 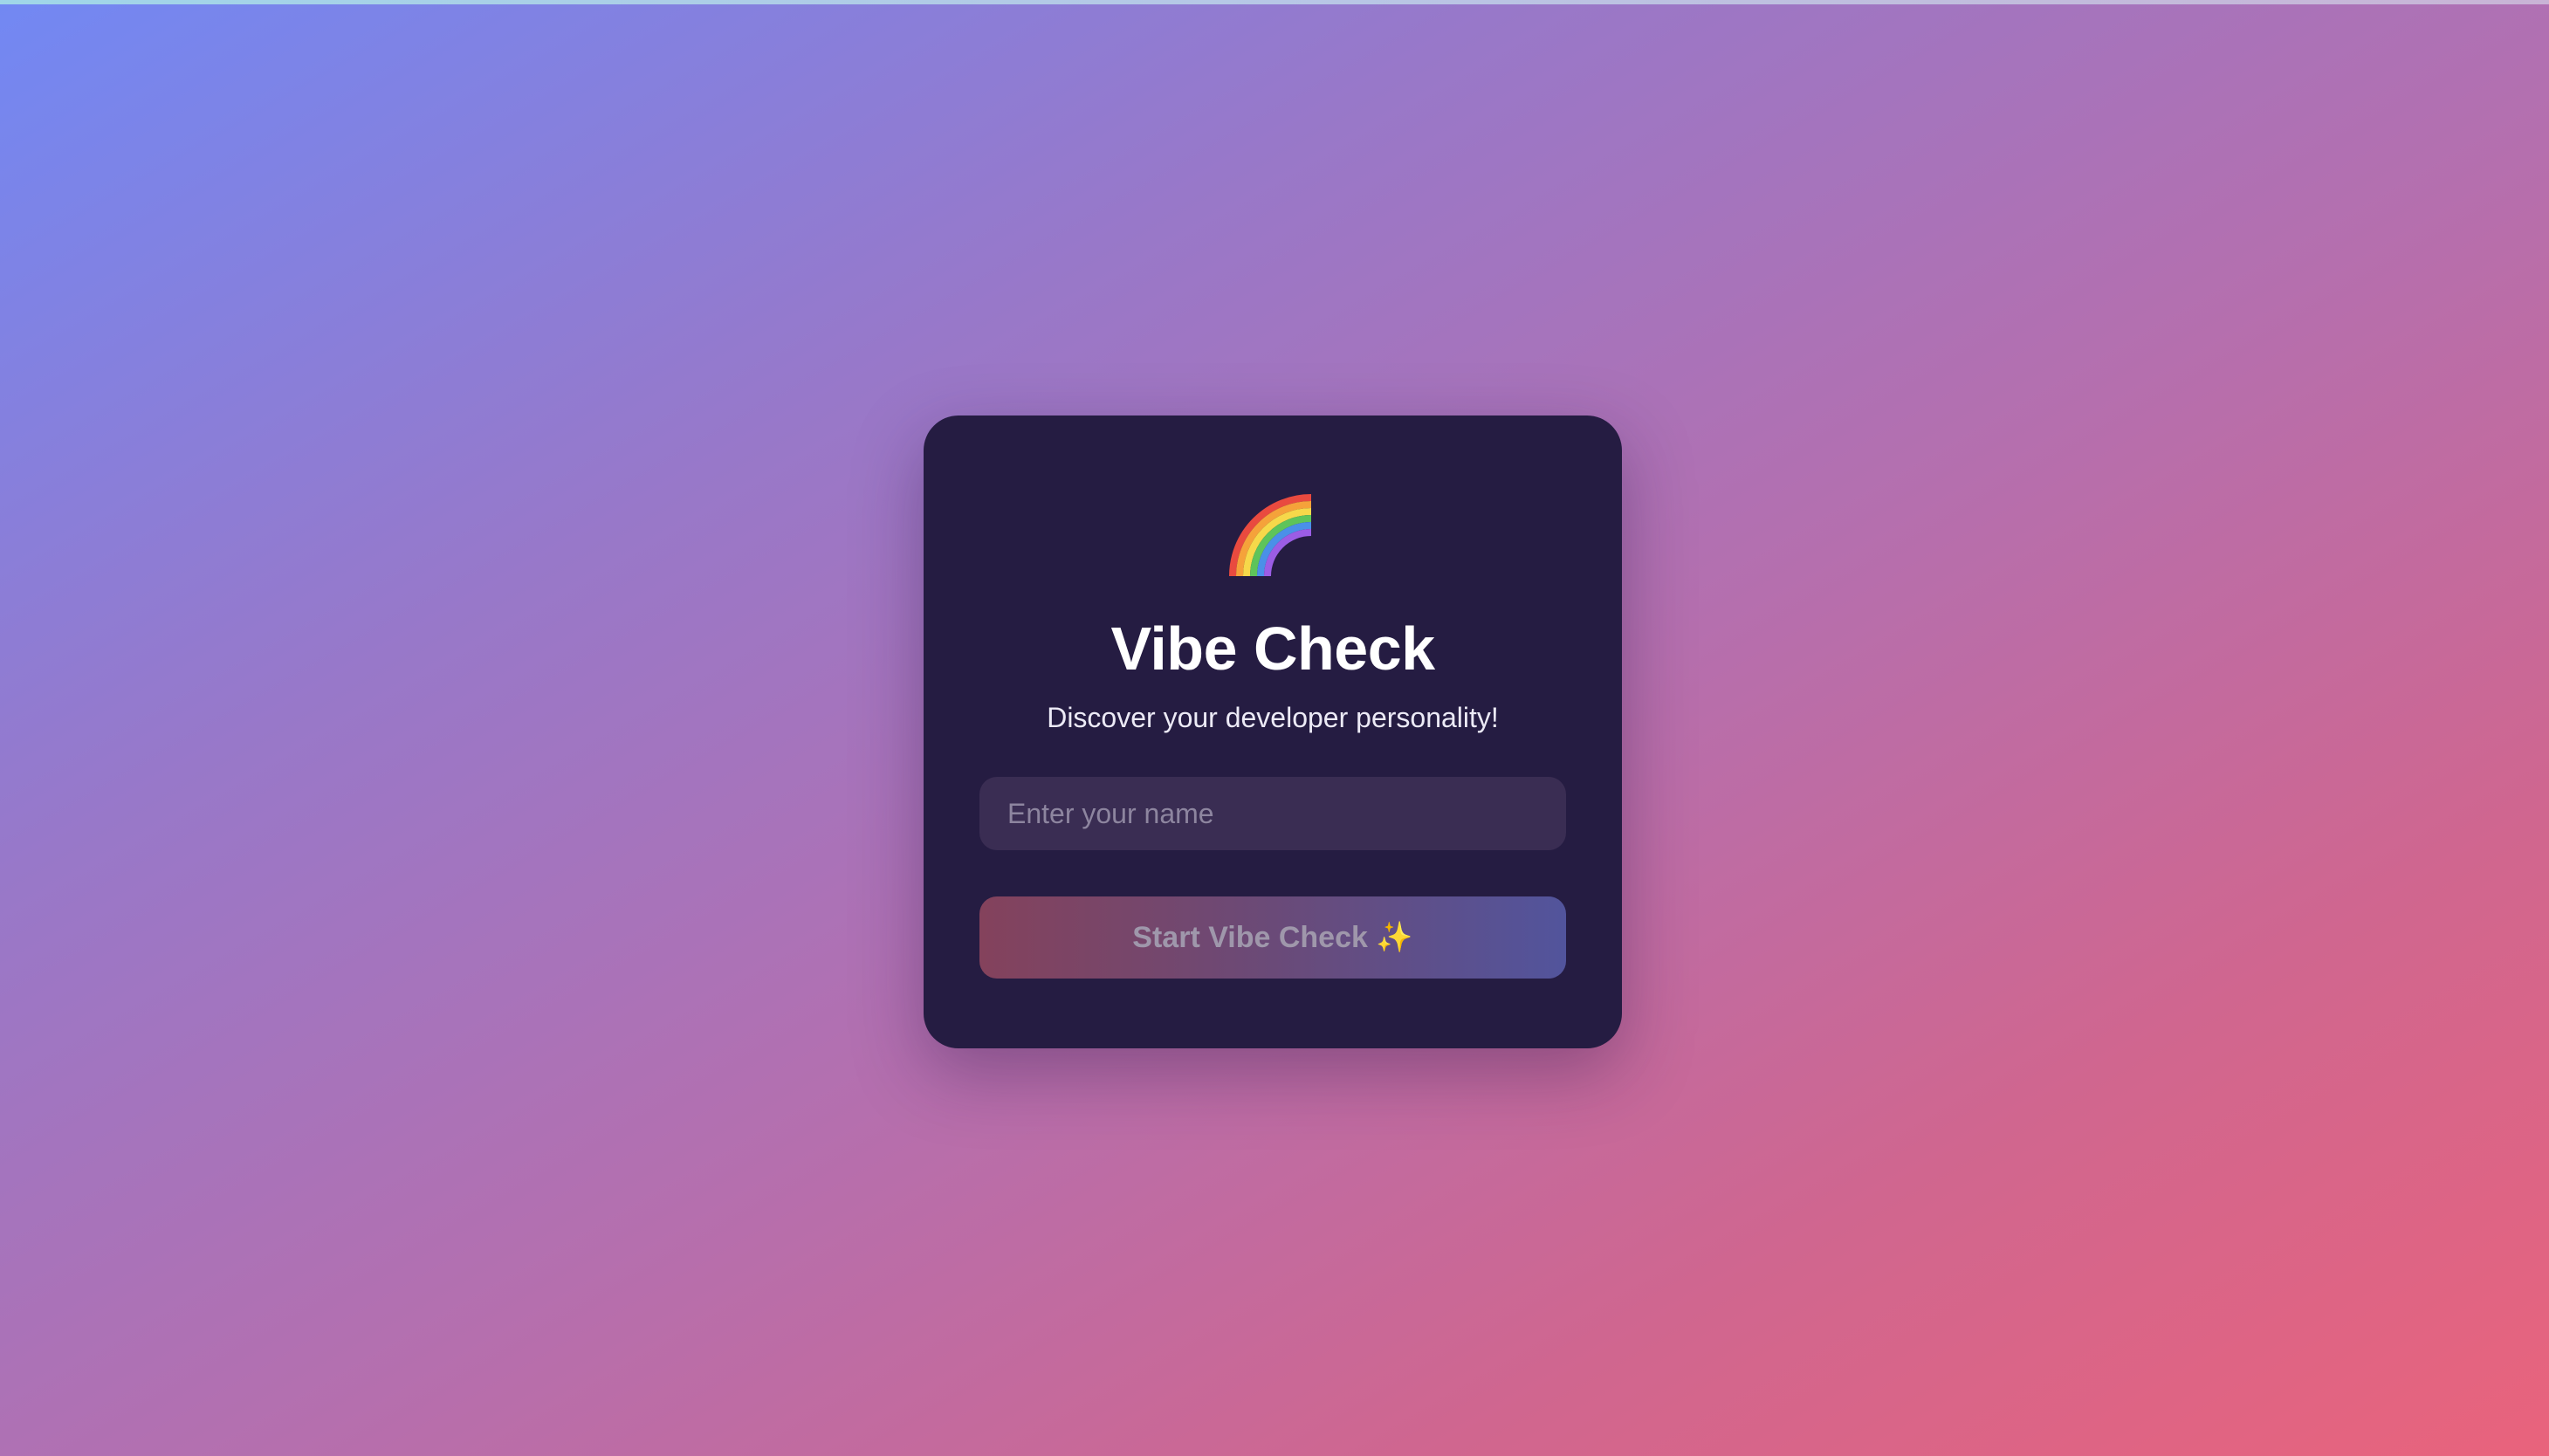 I want to click on app-title: Vibe Check, so click(x=1272, y=649).